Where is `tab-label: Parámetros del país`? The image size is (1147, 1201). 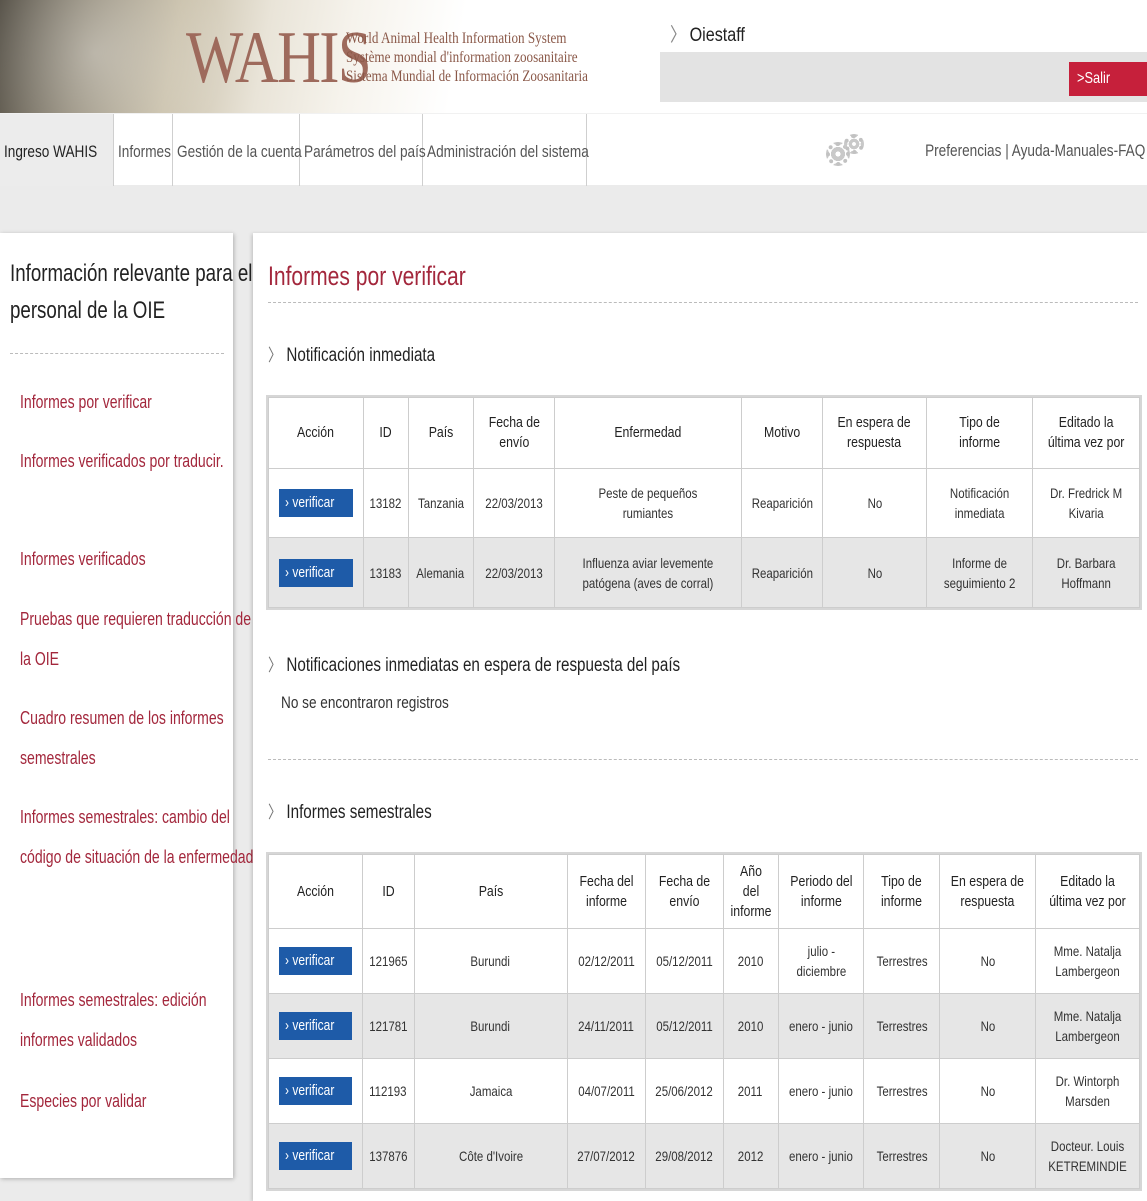
tab-label: Parámetros del país is located at coordinates (365, 151).